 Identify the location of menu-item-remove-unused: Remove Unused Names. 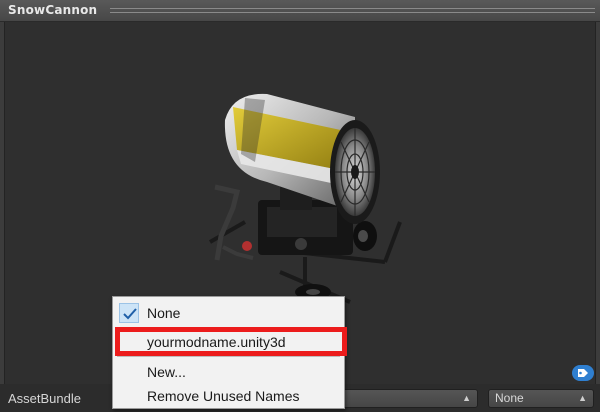
(228, 396).